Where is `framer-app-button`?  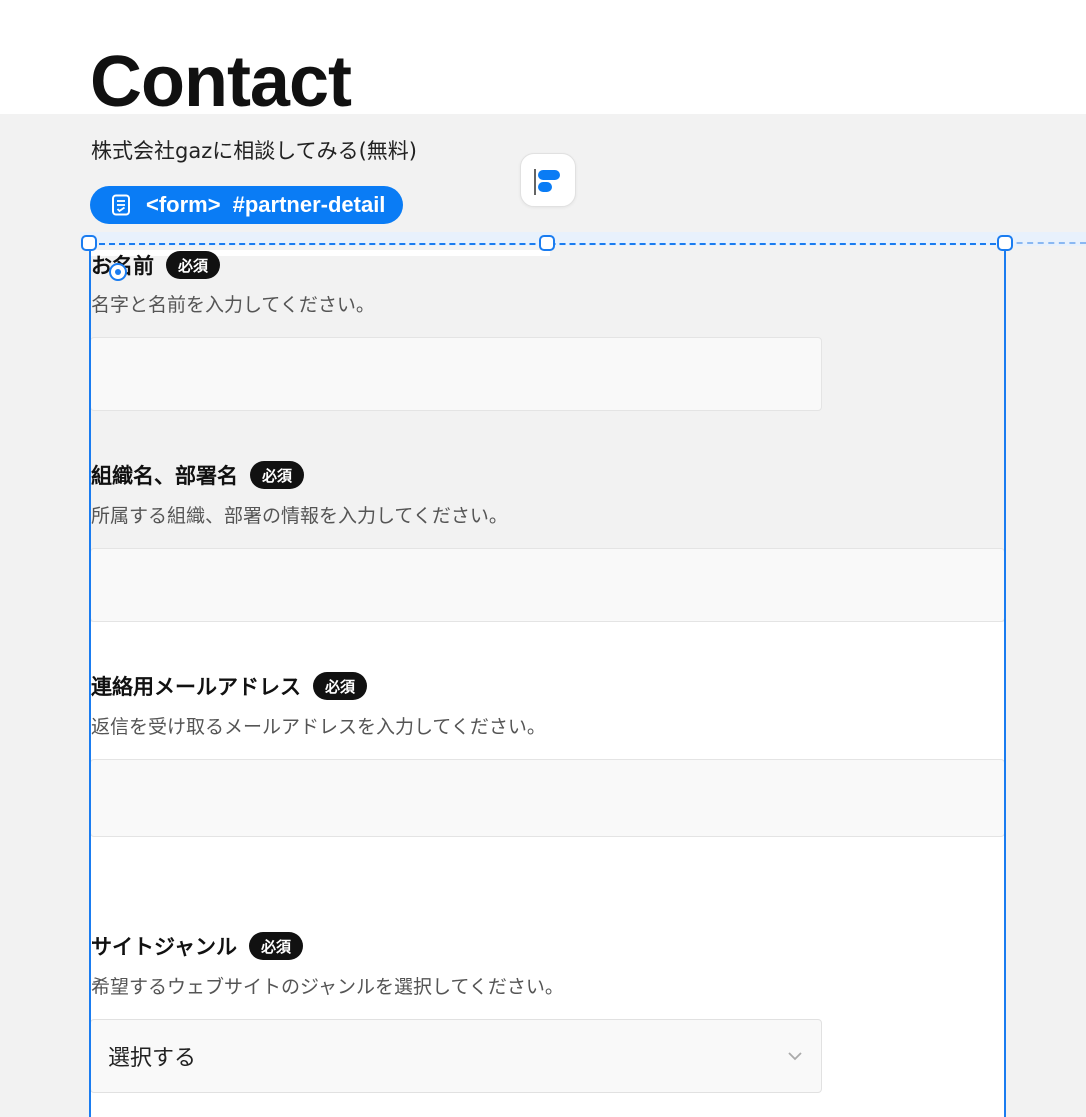
framer-app-button is located at coordinates (548, 180).